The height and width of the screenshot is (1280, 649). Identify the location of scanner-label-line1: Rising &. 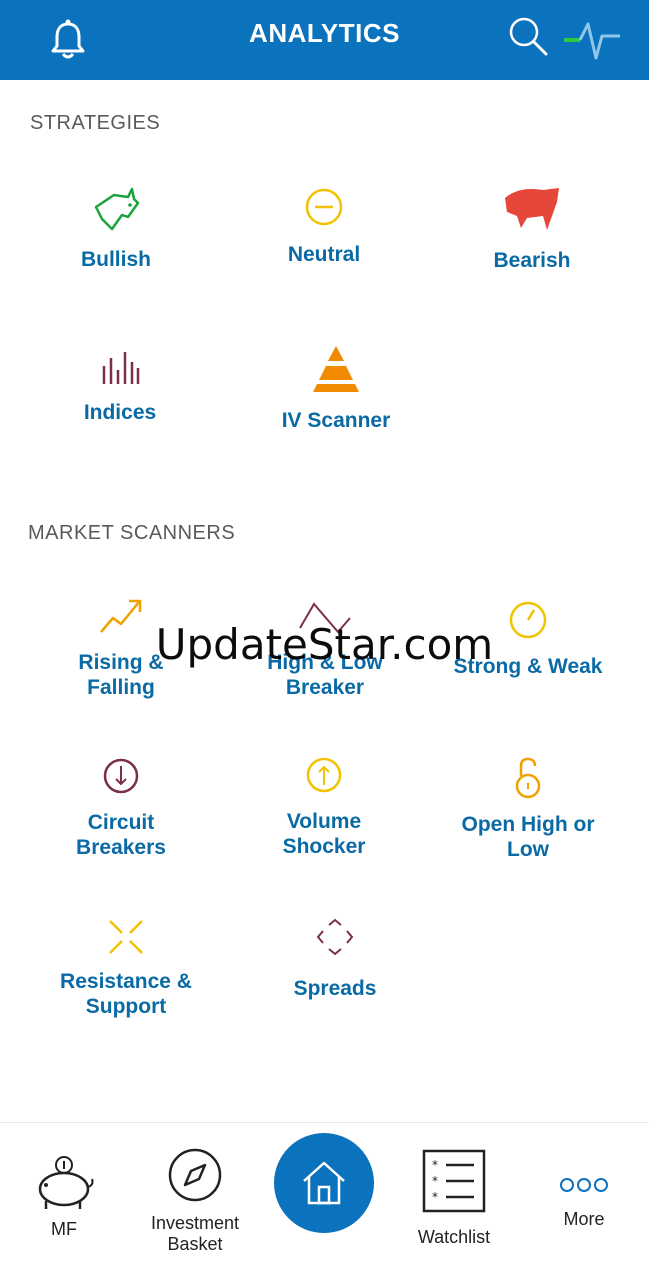
(121, 662).